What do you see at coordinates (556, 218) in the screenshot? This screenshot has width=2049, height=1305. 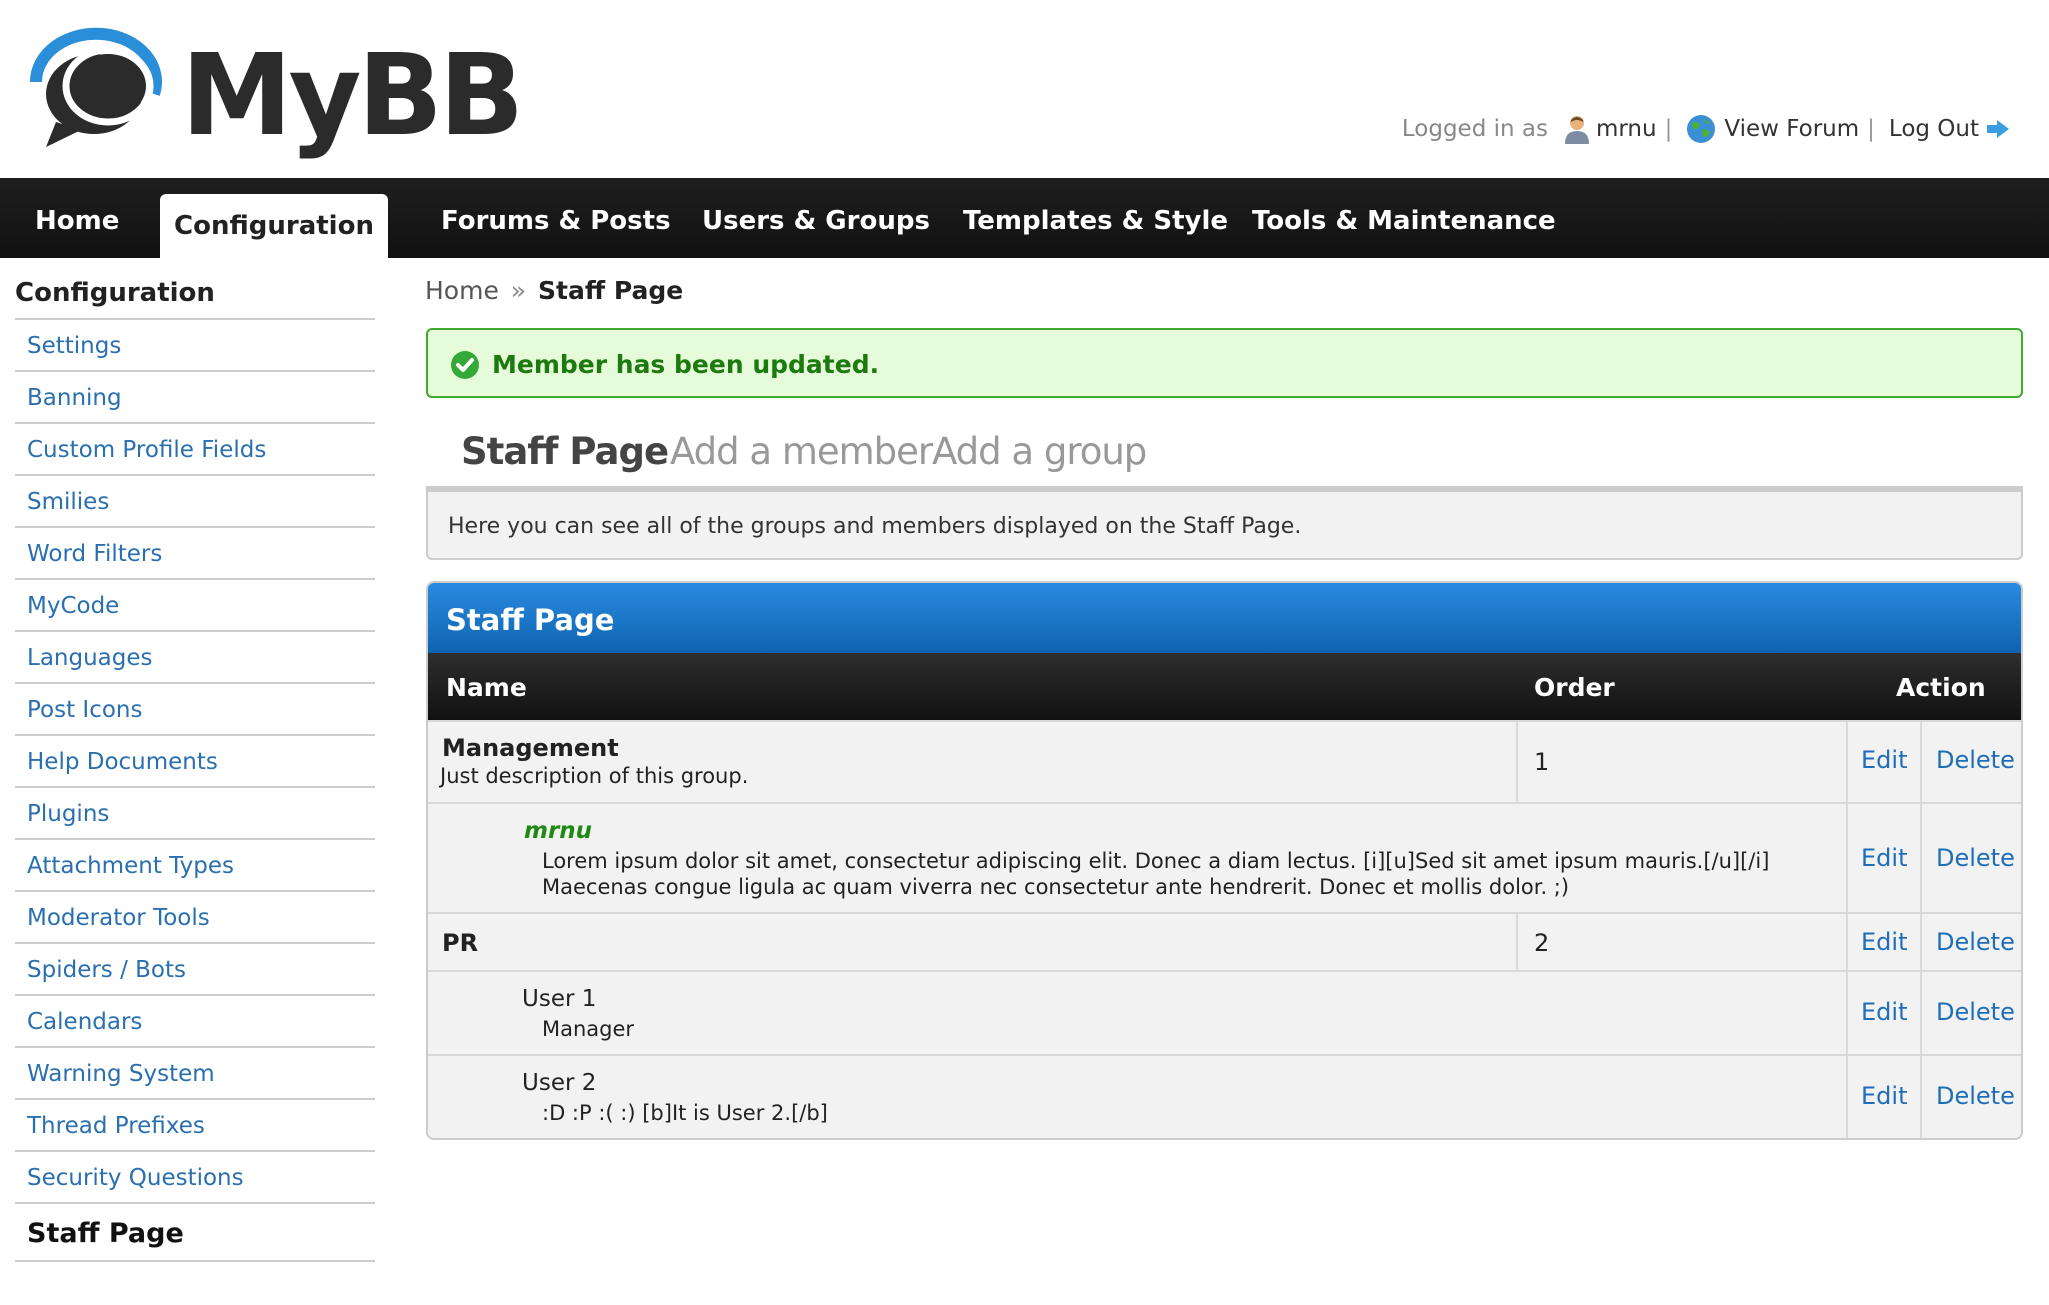 I see `menu-forums-posts: Forums & Posts` at bounding box center [556, 218].